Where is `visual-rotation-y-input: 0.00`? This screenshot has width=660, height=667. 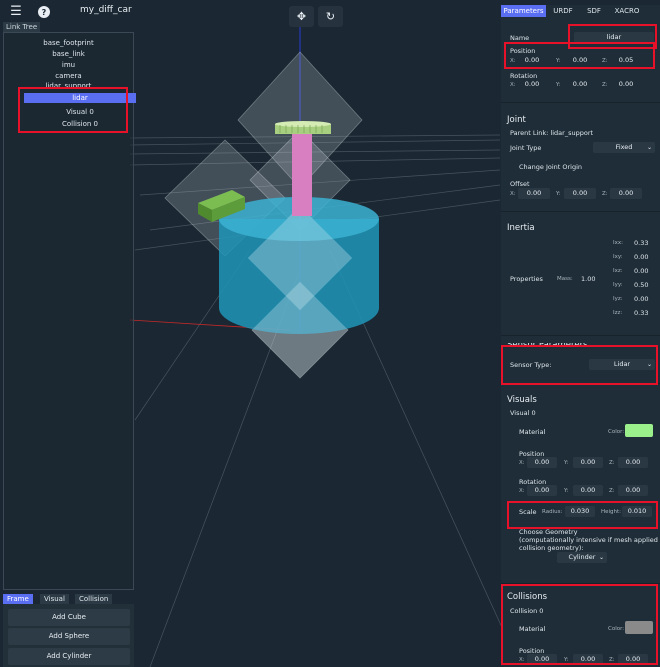
visual-rotation-y-input: 0.00 is located at coordinates (588, 490).